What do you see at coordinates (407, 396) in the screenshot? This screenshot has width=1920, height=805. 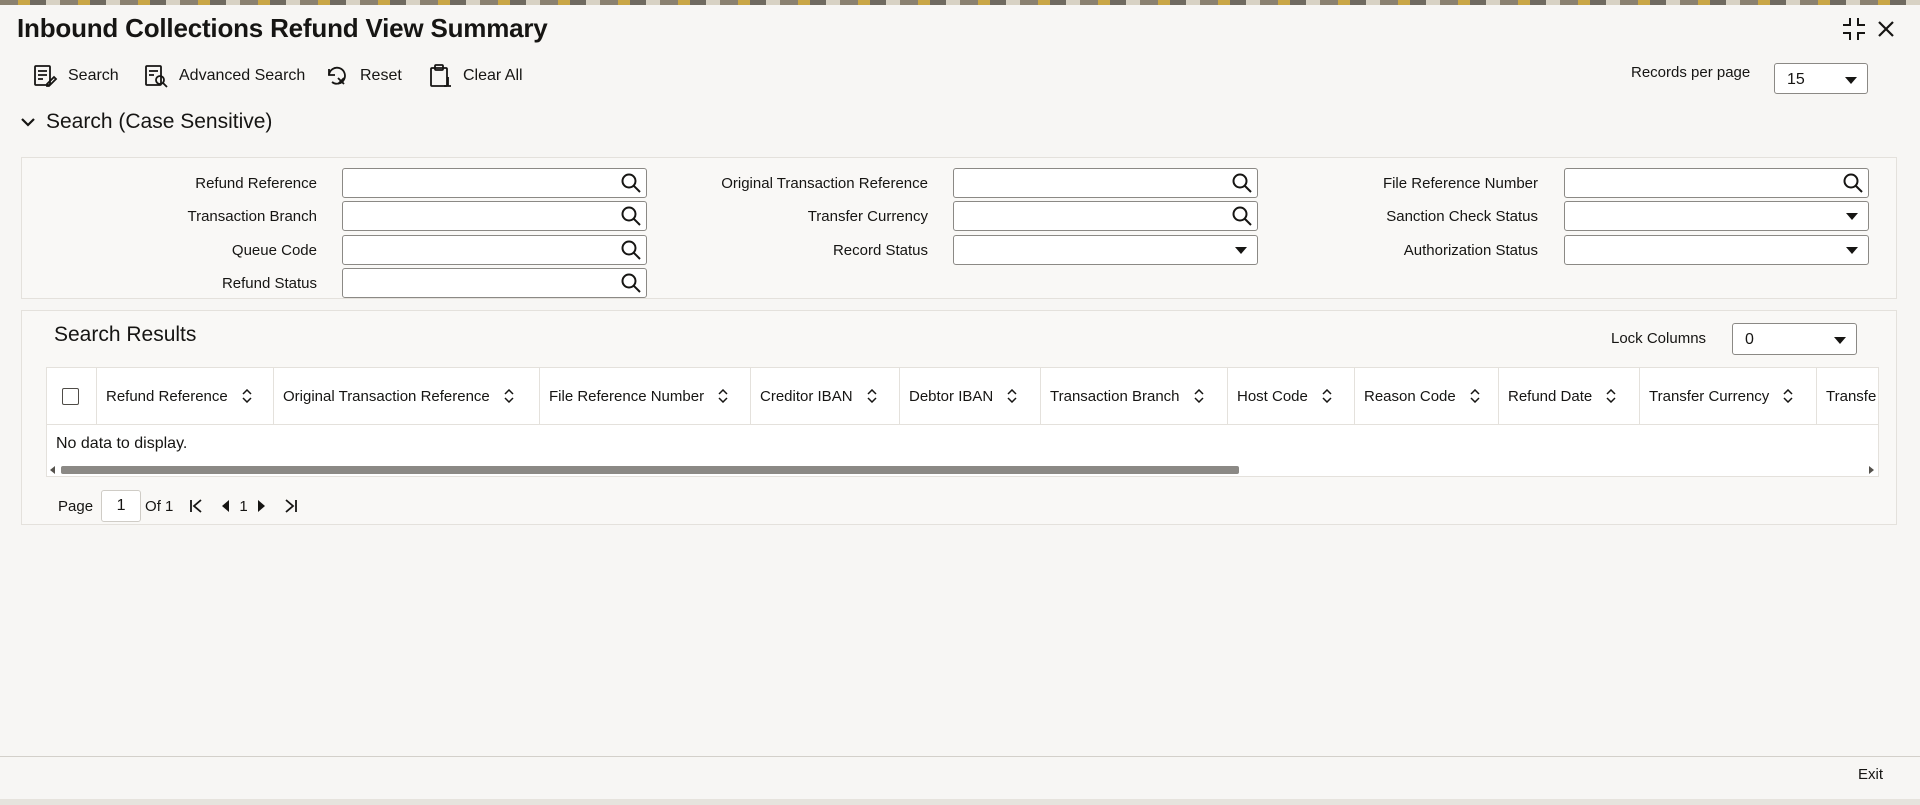 I see `column-header: Original Transaction Reference` at bounding box center [407, 396].